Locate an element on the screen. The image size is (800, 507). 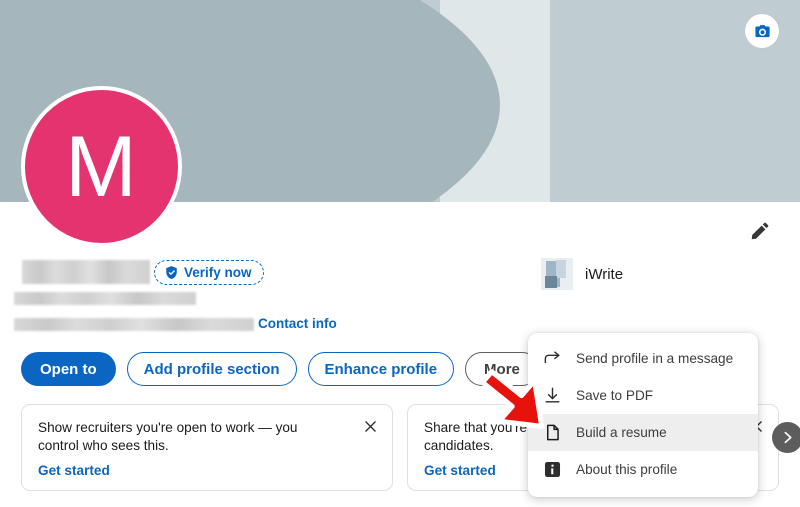
menu-item-save-to-pdf: Save to PDF is located at coordinates (643, 395).